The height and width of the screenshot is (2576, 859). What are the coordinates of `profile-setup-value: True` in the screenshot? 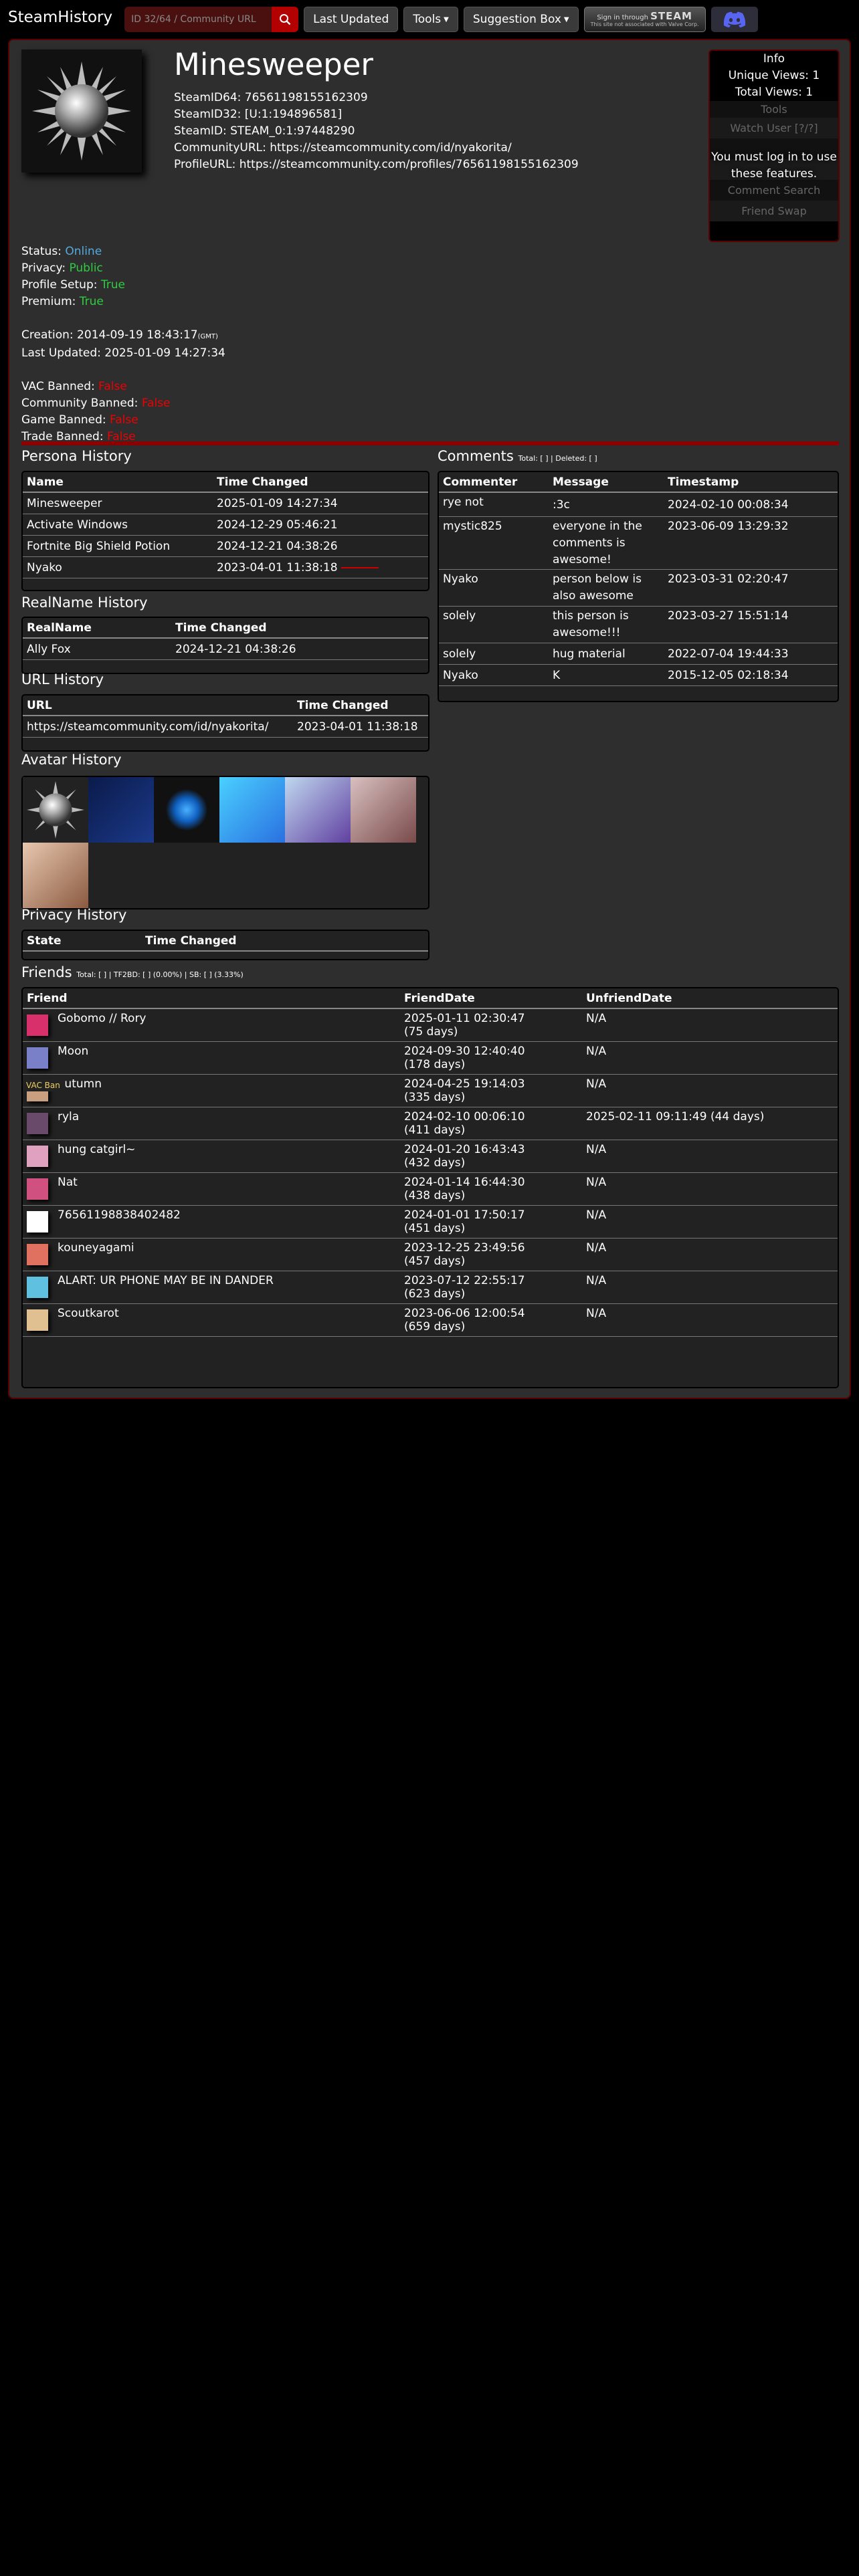 It's located at (113, 285).